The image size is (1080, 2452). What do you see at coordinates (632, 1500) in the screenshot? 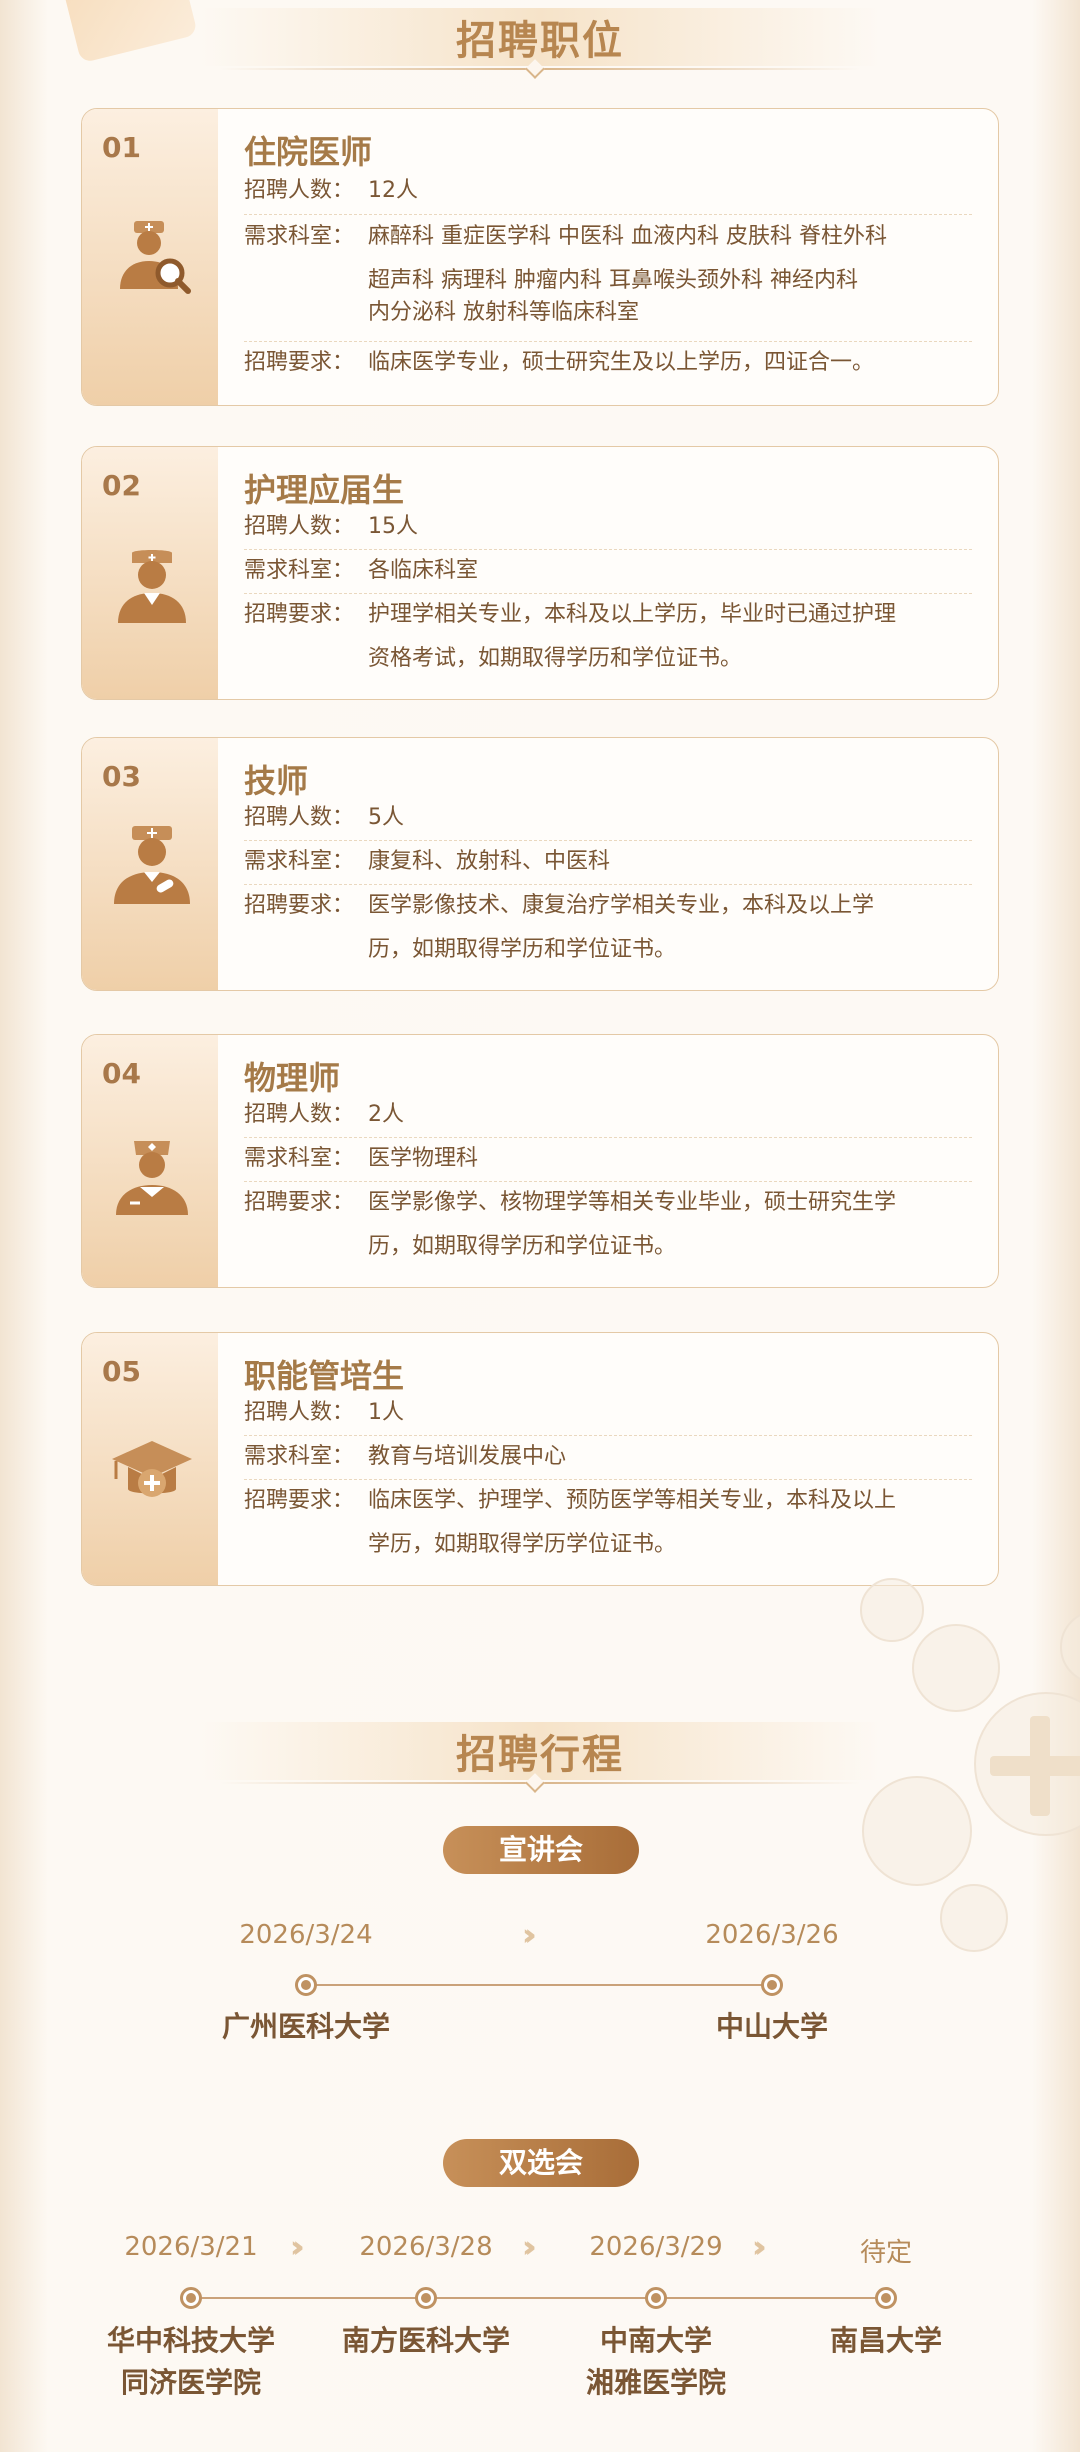
I see `req-line: 临床医学、护理学、预防医学等相关专业，本科及以上` at bounding box center [632, 1500].